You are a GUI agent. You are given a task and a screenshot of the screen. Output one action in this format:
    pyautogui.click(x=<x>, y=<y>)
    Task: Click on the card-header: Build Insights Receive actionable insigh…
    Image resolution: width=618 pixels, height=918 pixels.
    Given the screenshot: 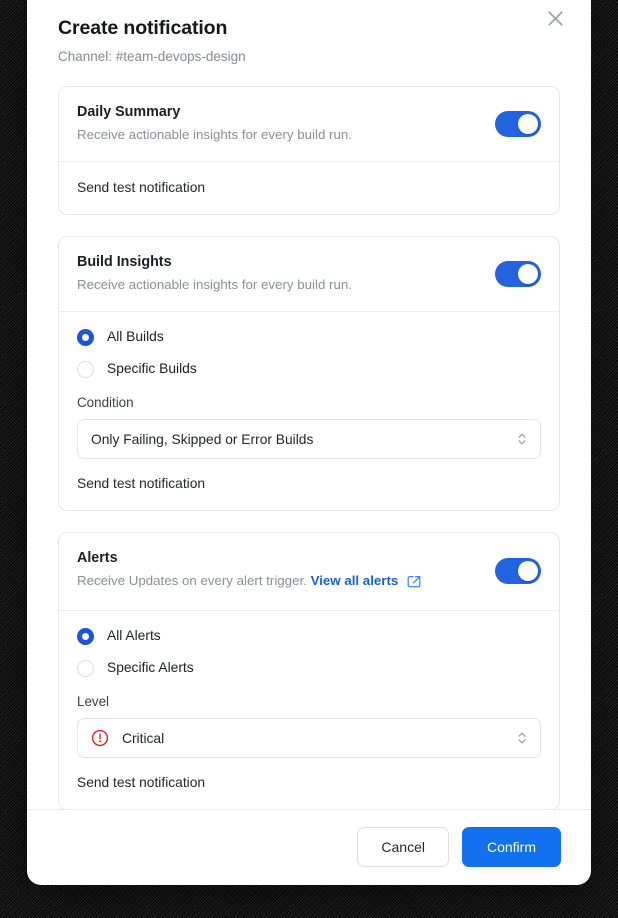 What is the action you would take?
    pyautogui.click(x=309, y=274)
    